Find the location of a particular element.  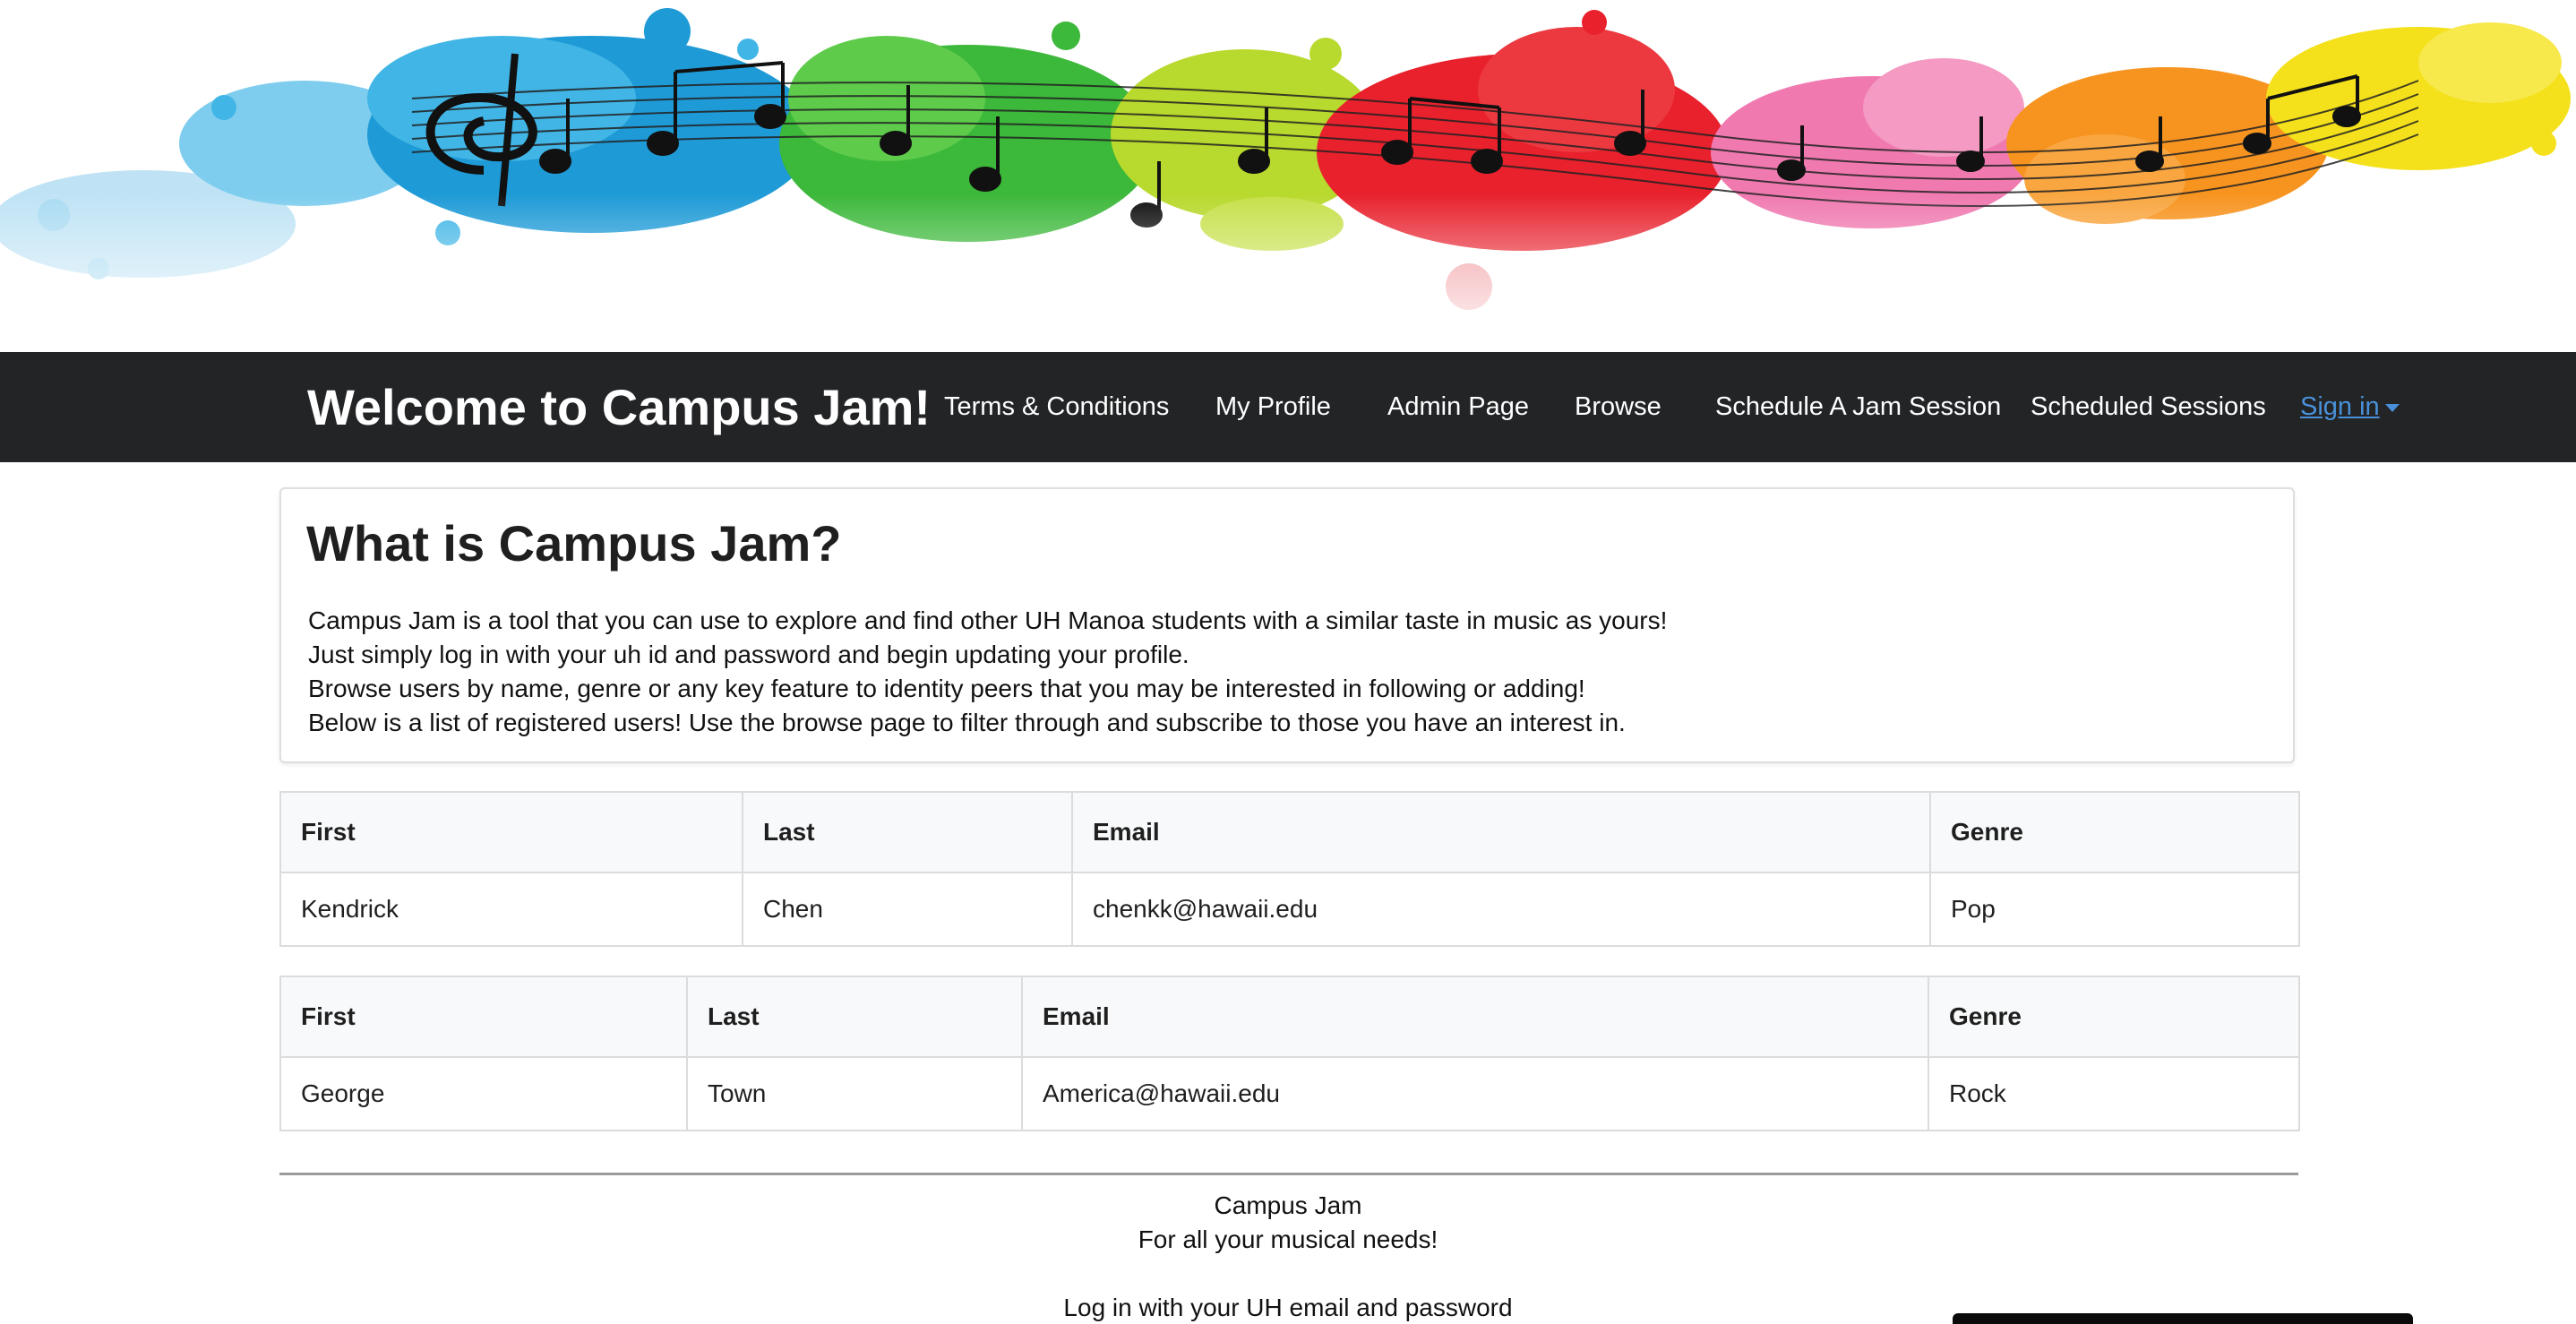

nav-schedule-jam-session: Schedule A Jam Session is located at coordinates (1858, 407).